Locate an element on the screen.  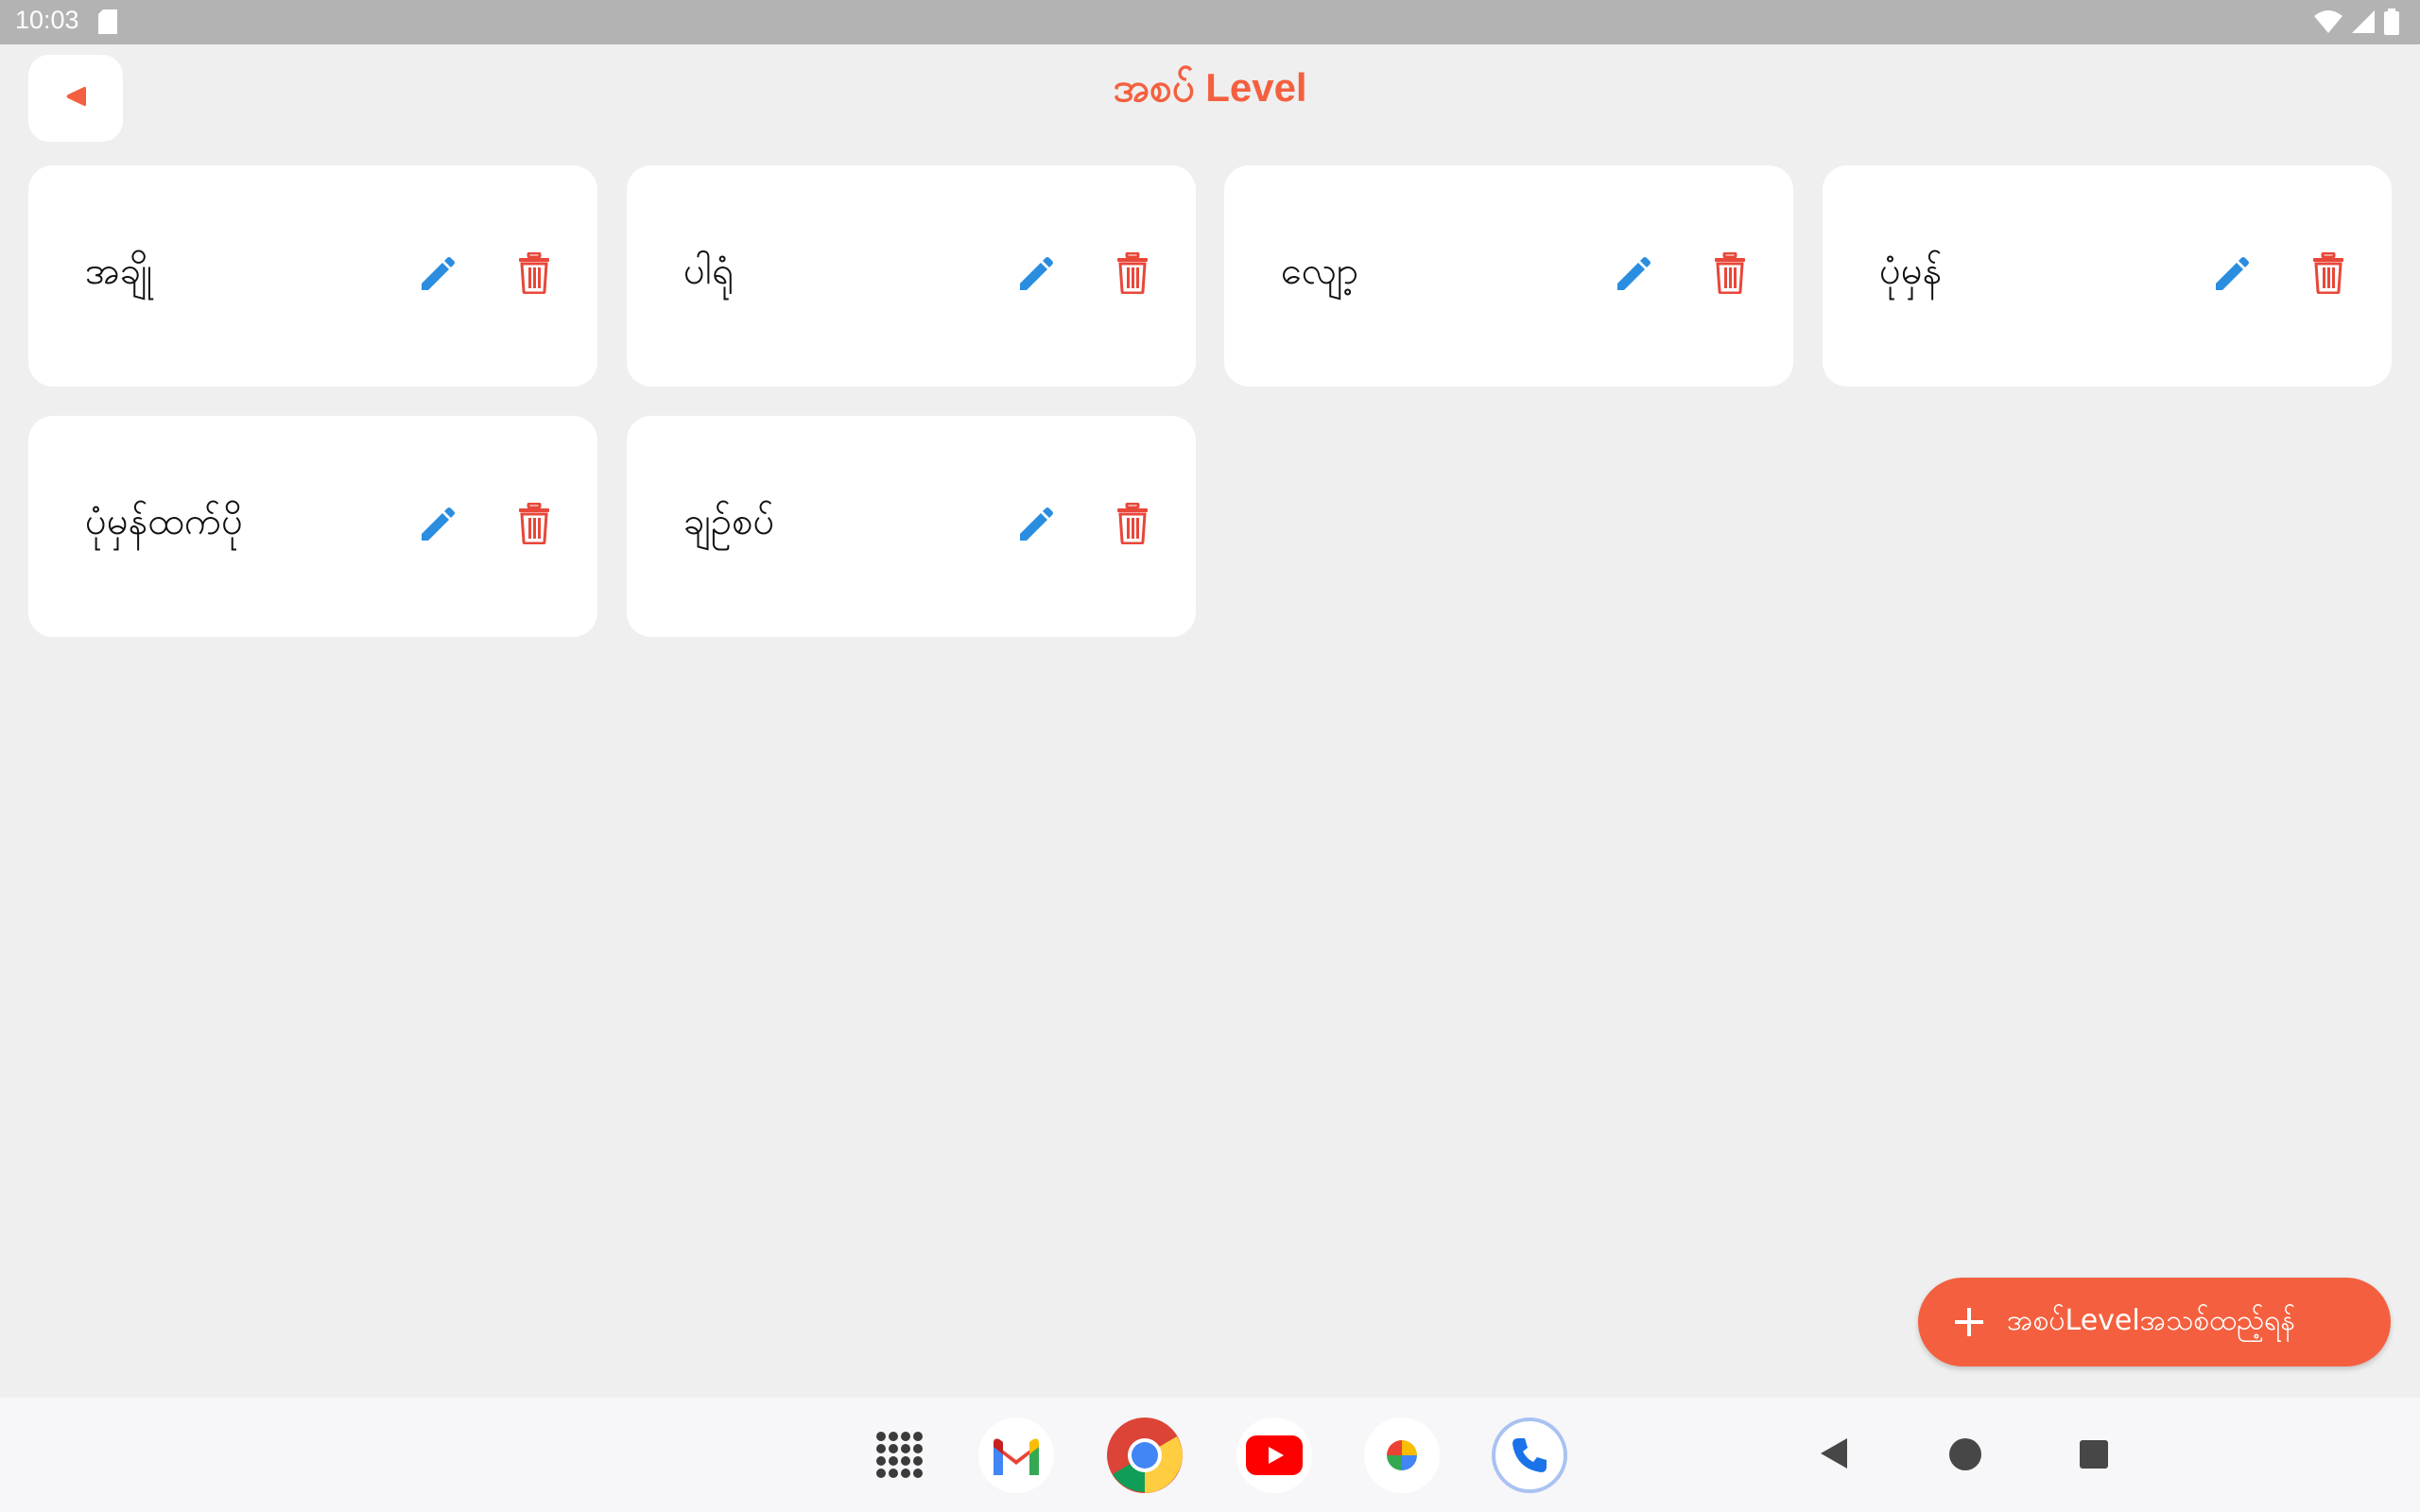
nav-home-button is located at coordinates (1965, 1456).